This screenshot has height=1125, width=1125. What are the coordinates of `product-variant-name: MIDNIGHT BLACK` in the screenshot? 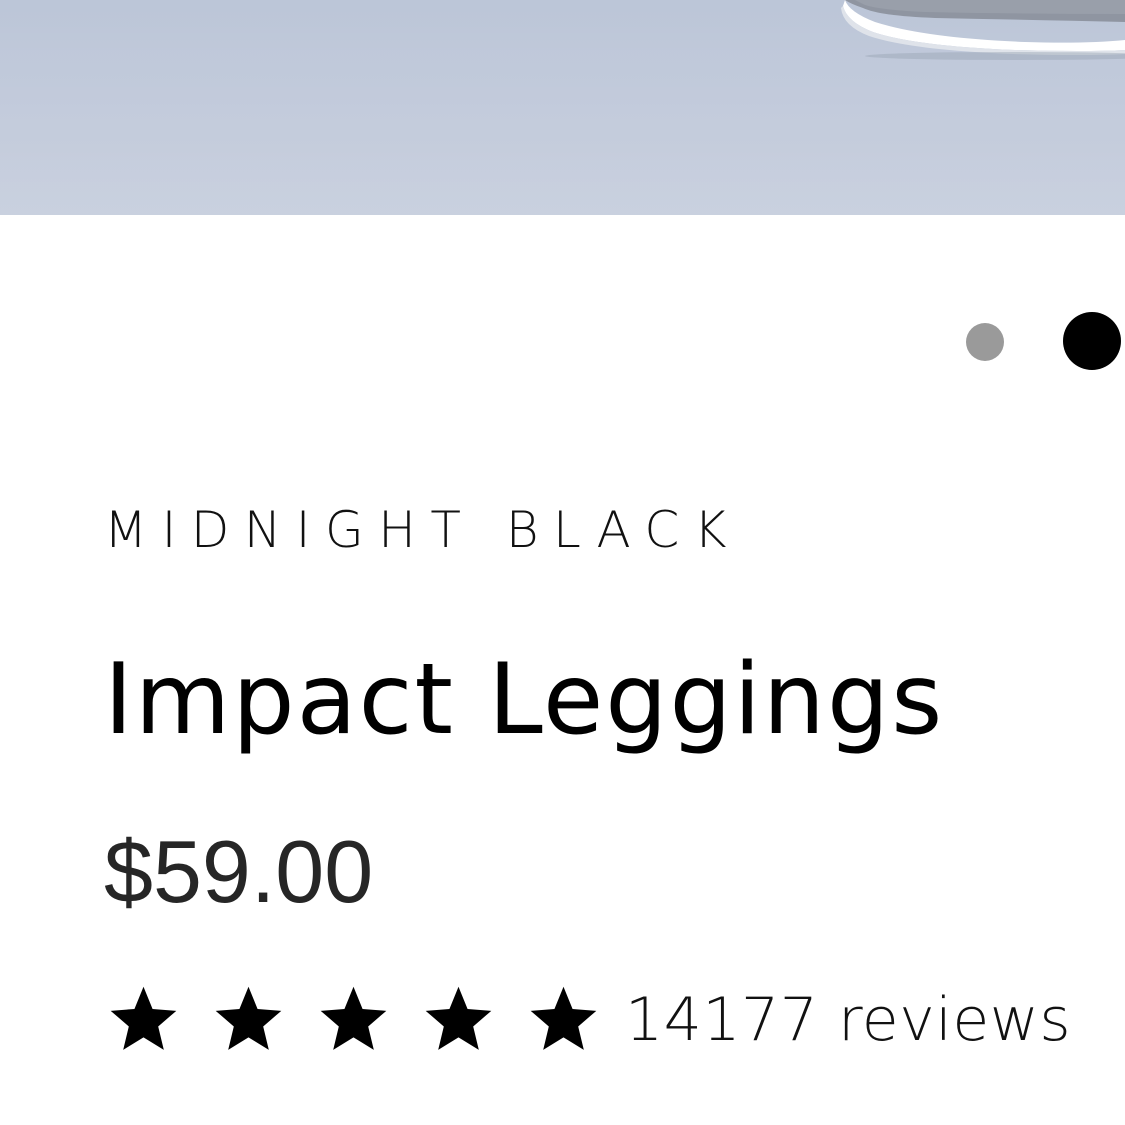 It's located at (423, 530).